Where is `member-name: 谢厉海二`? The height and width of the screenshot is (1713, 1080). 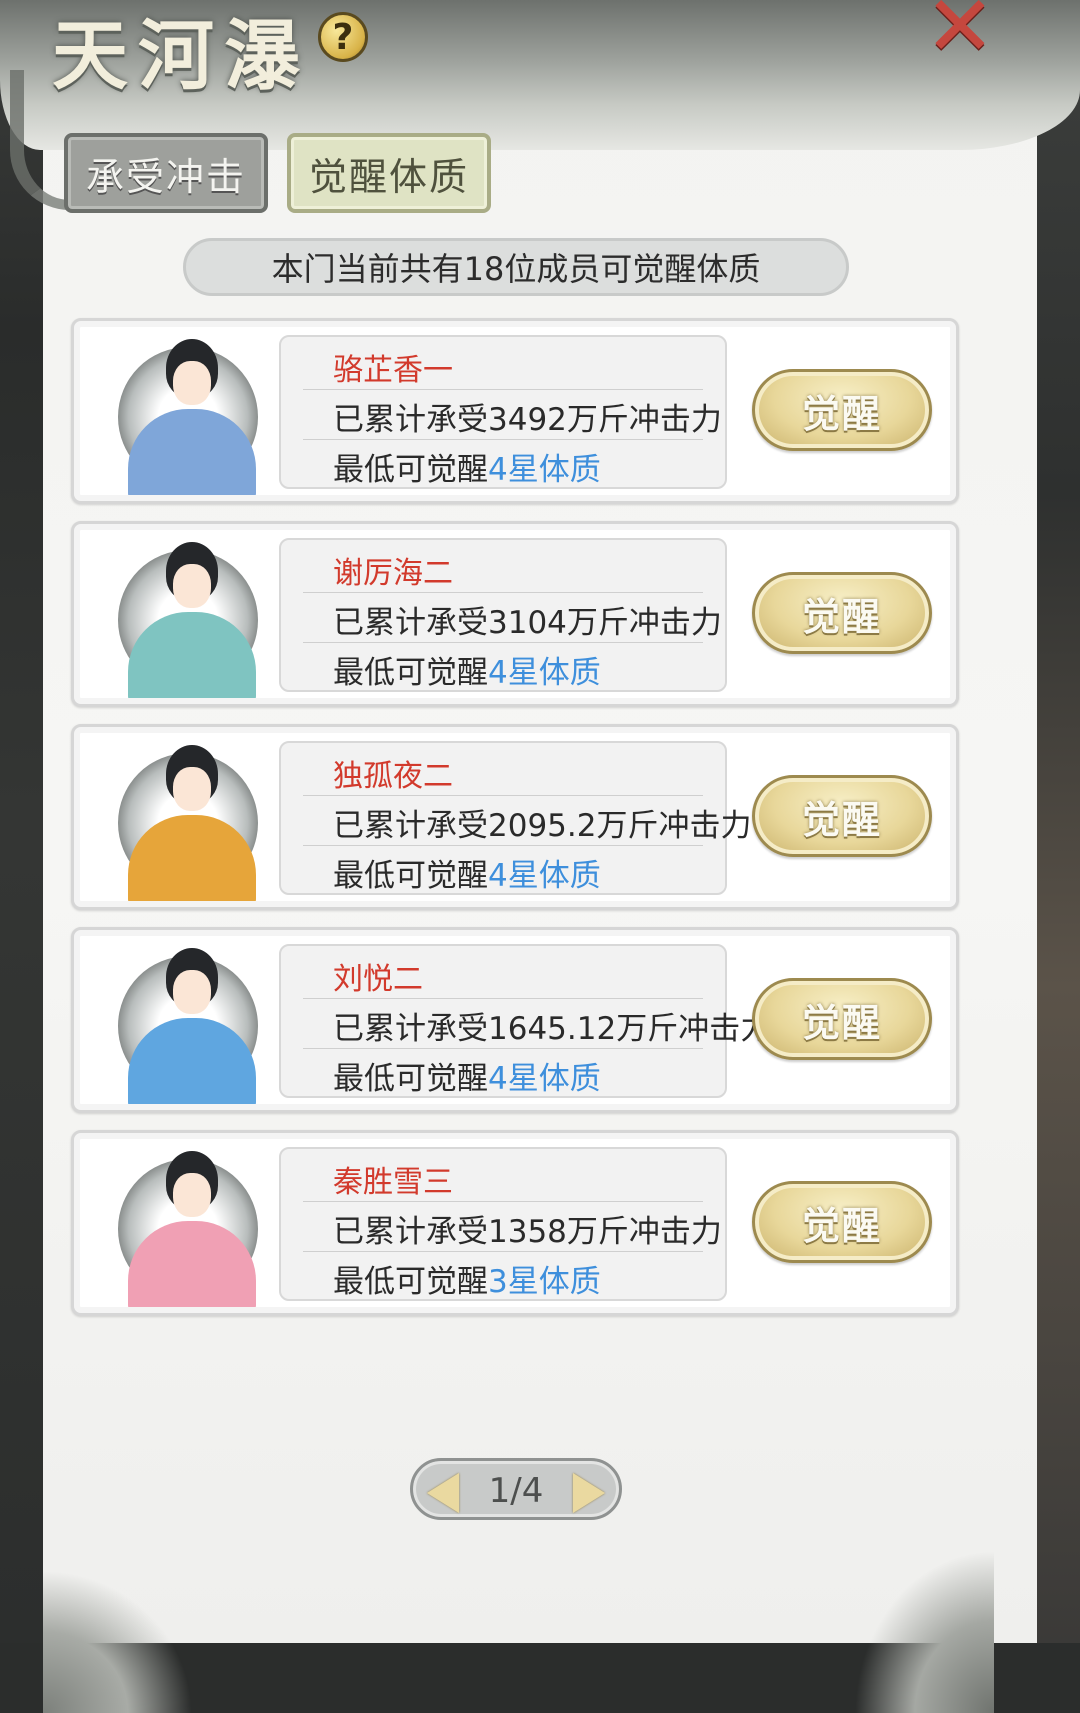
member-name: 谢厉海二 is located at coordinates (393, 573).